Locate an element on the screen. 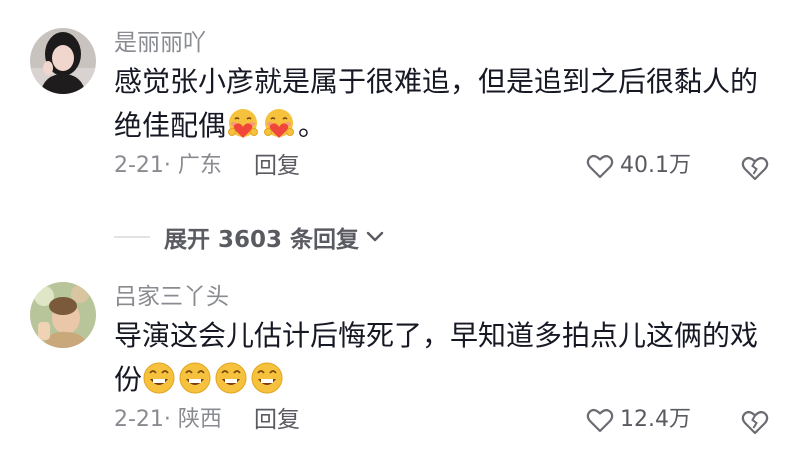 The height and width of the screenshot is (464, 800). like-button: 12.4万 is located at coordinates (638, 420).